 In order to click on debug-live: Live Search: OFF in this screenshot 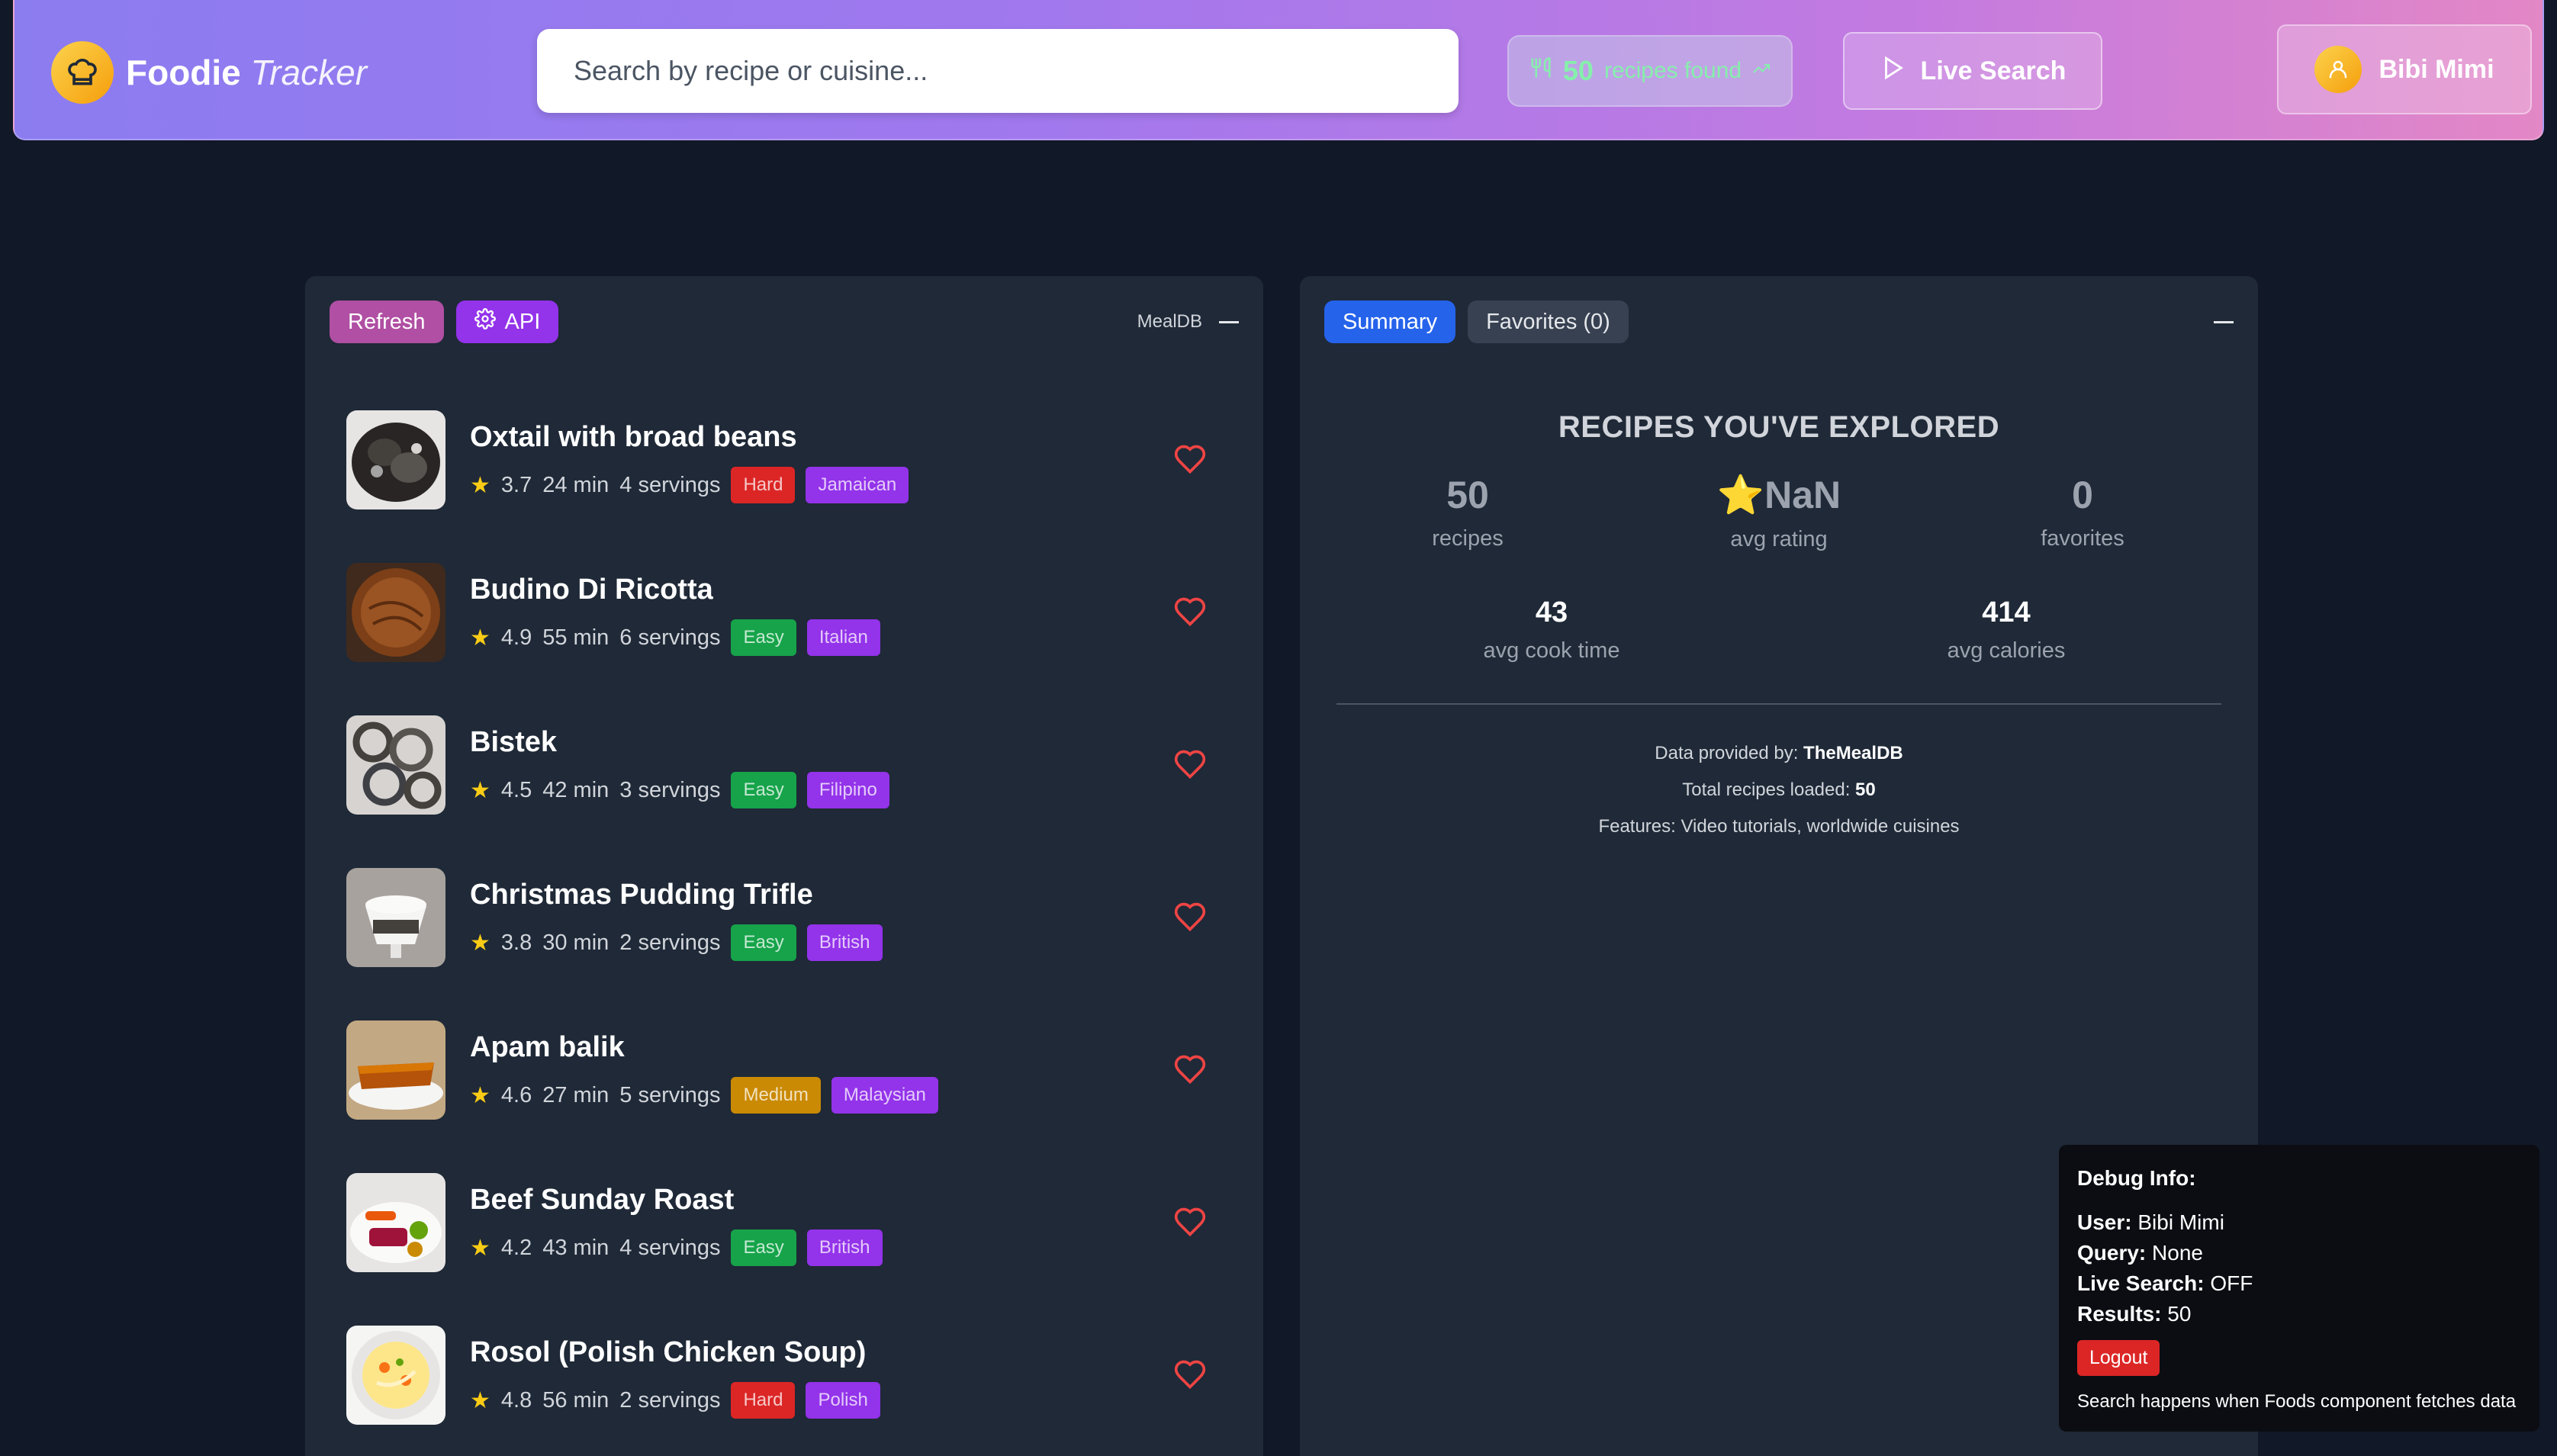, I will do `click(2299, 1283)`.